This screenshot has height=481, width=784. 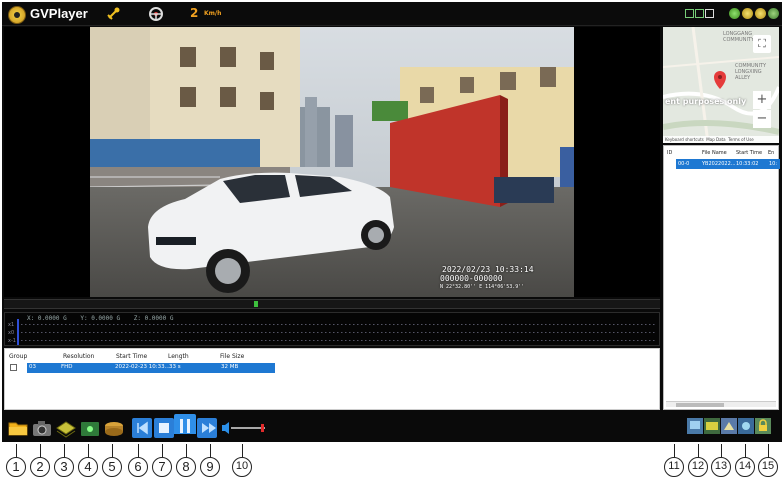 What do you see at coordinates (112, 467) in the screenshot?
I see `callout-number: 5` at bounding box center [112, 467].